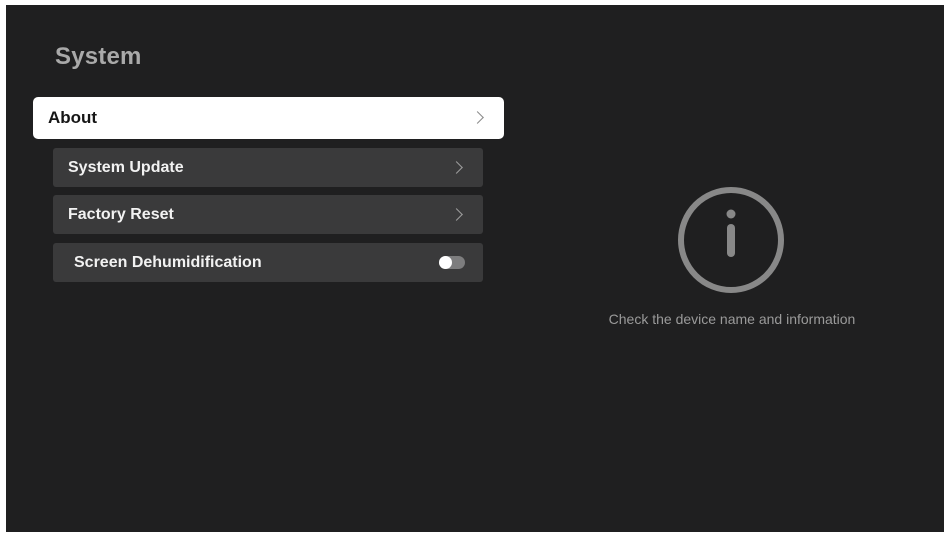 This screenshot has width=948, height=535. What do you see at coordinates (168, 262) in the screenshot?
I see `menu-item-label: Screen Dehumidification` at bounding box center [168, 262].